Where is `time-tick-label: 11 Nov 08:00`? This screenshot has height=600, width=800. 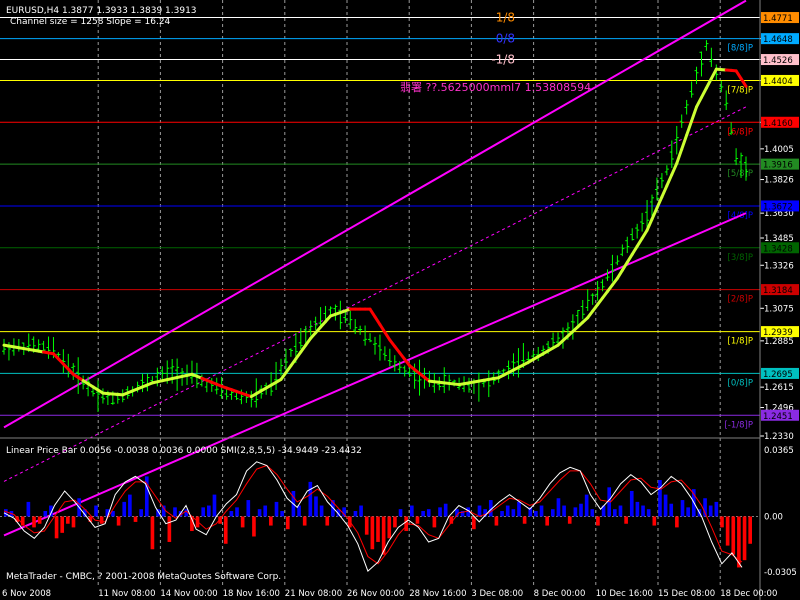 time-tick-label: 11 Nov 08:00 is located at coordinates (126, 594).